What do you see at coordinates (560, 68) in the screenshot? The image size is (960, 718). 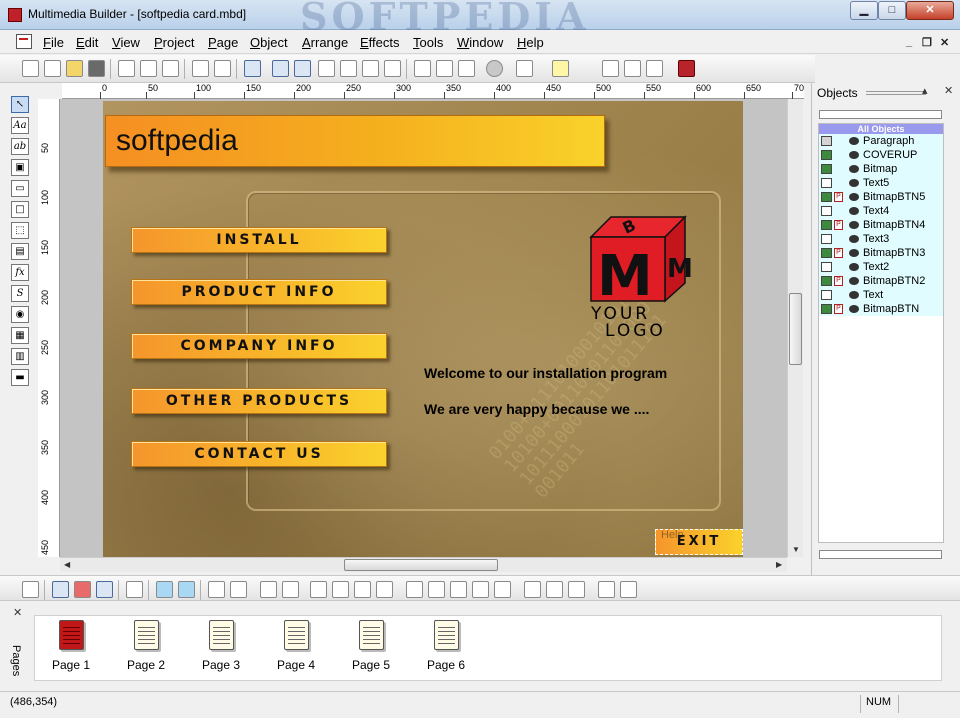 I see `speech-bubble-icon` at bounding box center [560, 68].